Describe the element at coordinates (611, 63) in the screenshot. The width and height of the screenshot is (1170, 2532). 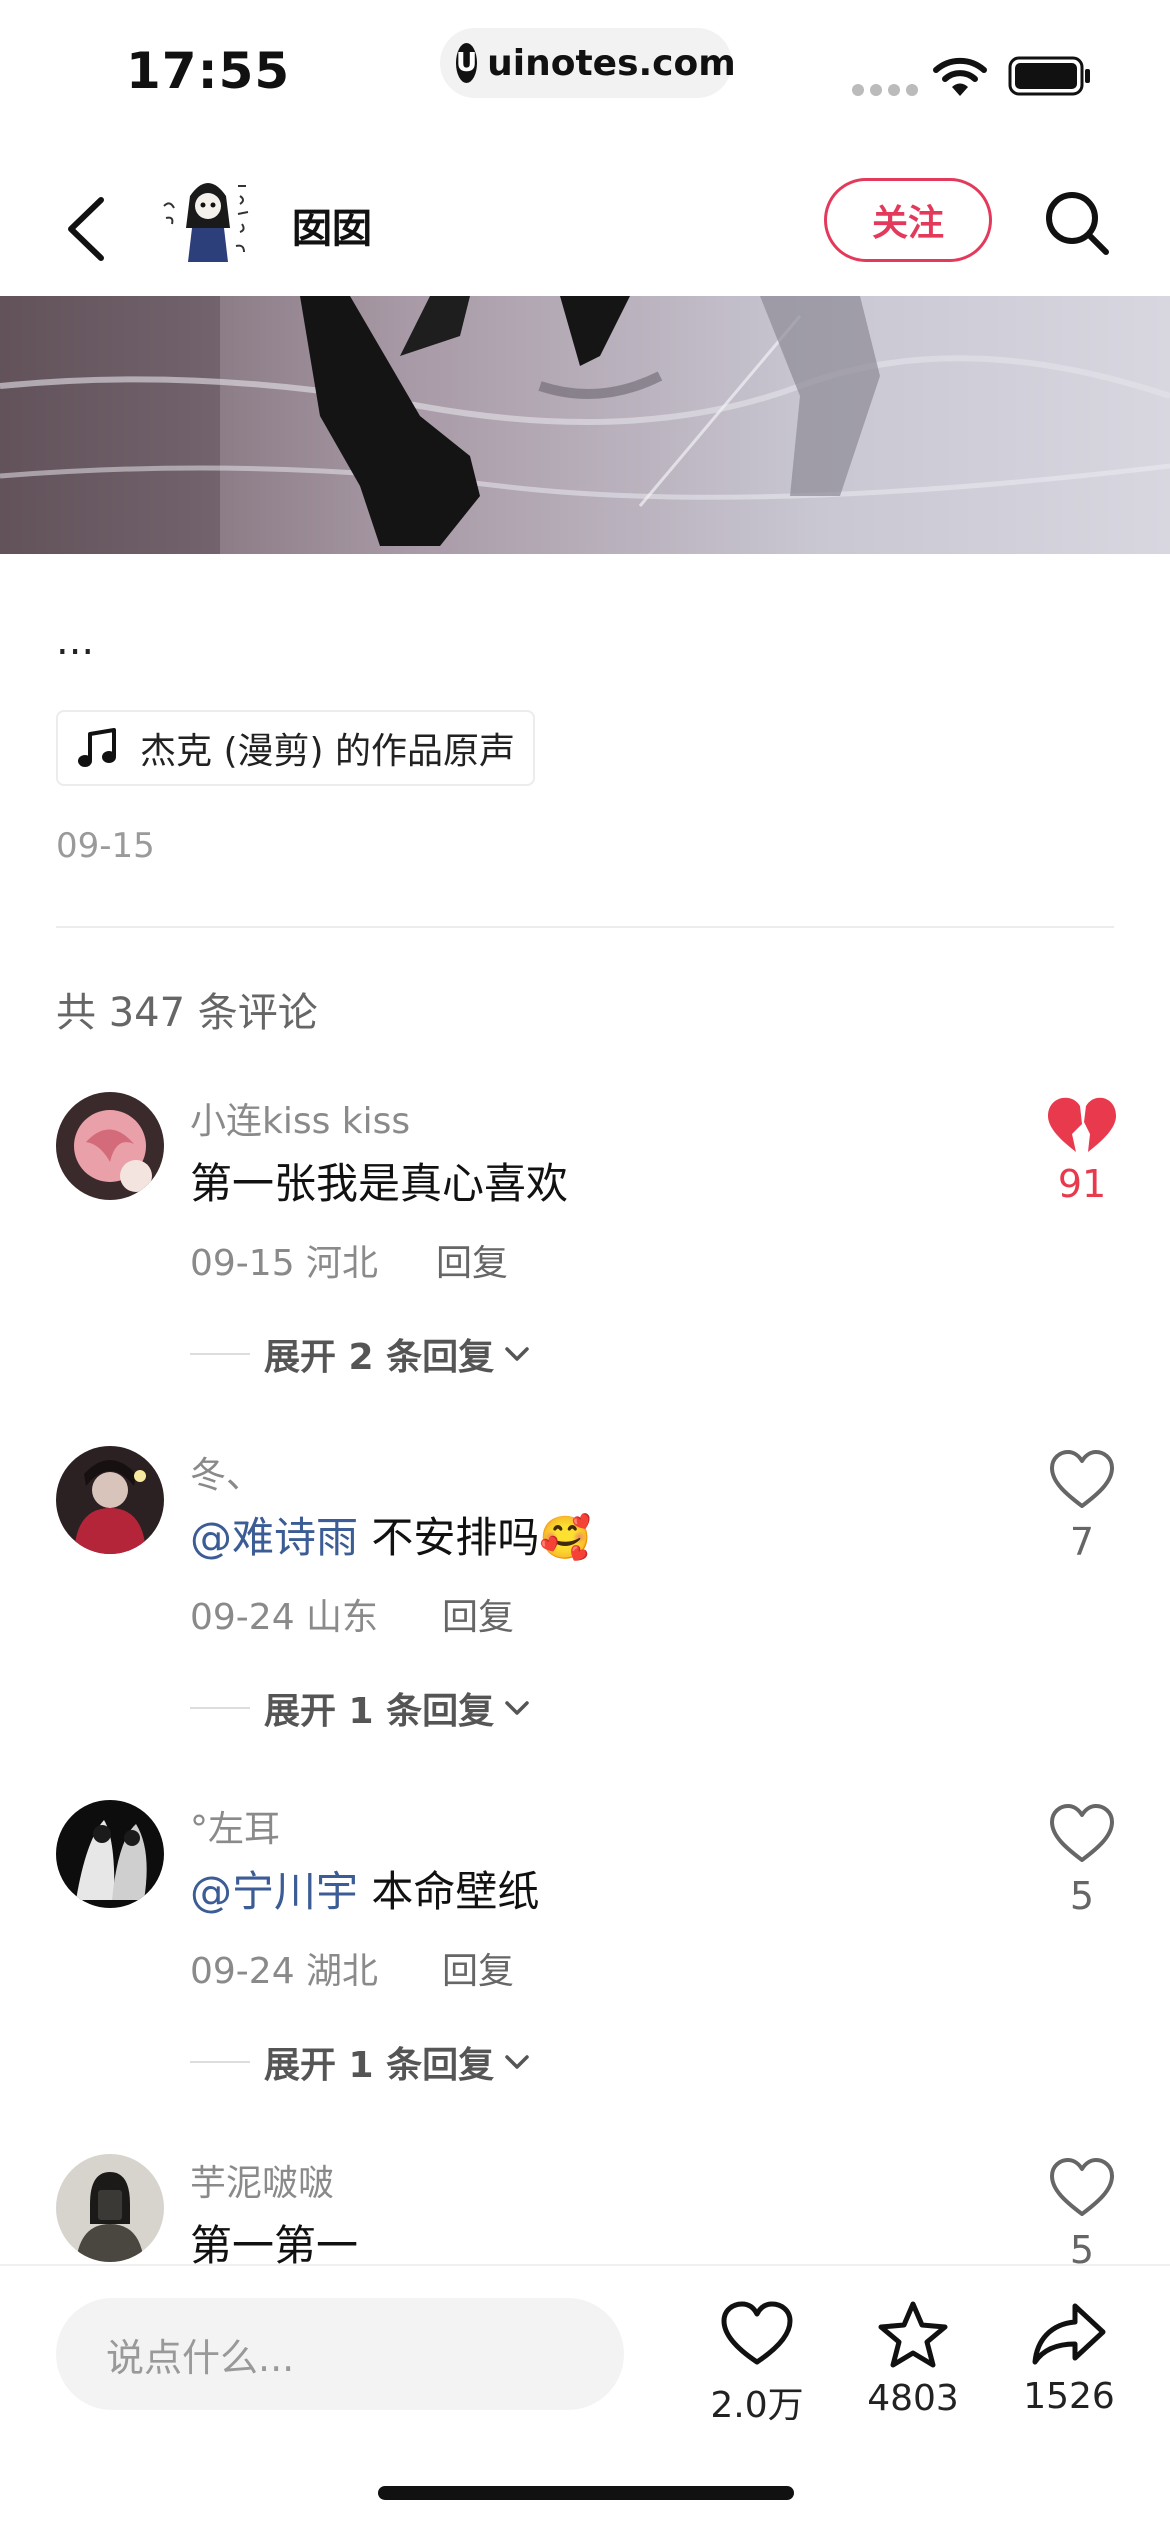
I see `url-text: uinotes.com` at that location.